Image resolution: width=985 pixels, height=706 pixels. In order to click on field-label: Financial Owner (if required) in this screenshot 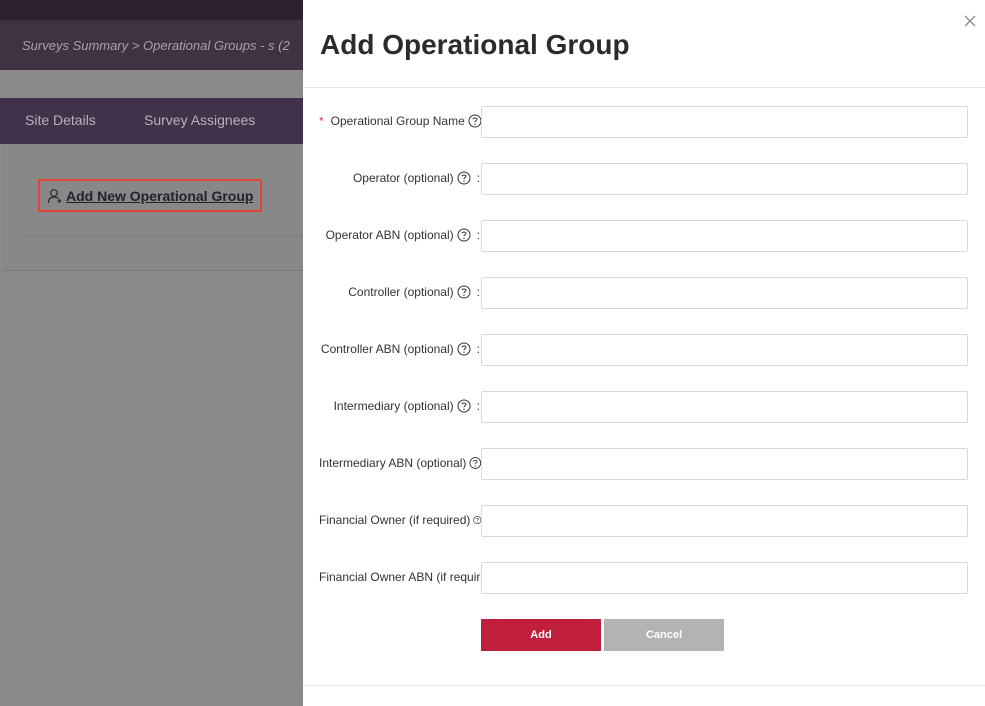, I will do `click(400, 520)`.